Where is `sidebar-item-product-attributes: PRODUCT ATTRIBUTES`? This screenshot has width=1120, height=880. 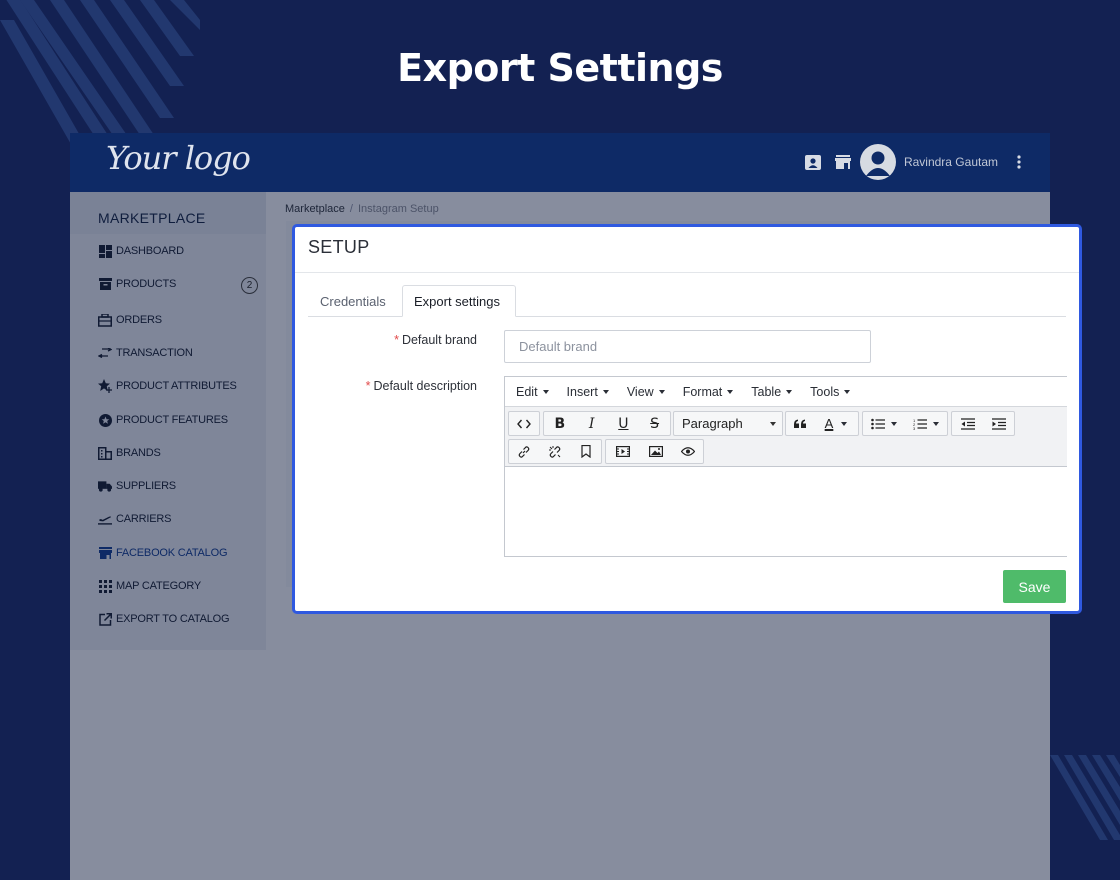 sidebar-item-product-attributes: PRODUCT ATTRIBUTES is located at coordinates (167, 386).